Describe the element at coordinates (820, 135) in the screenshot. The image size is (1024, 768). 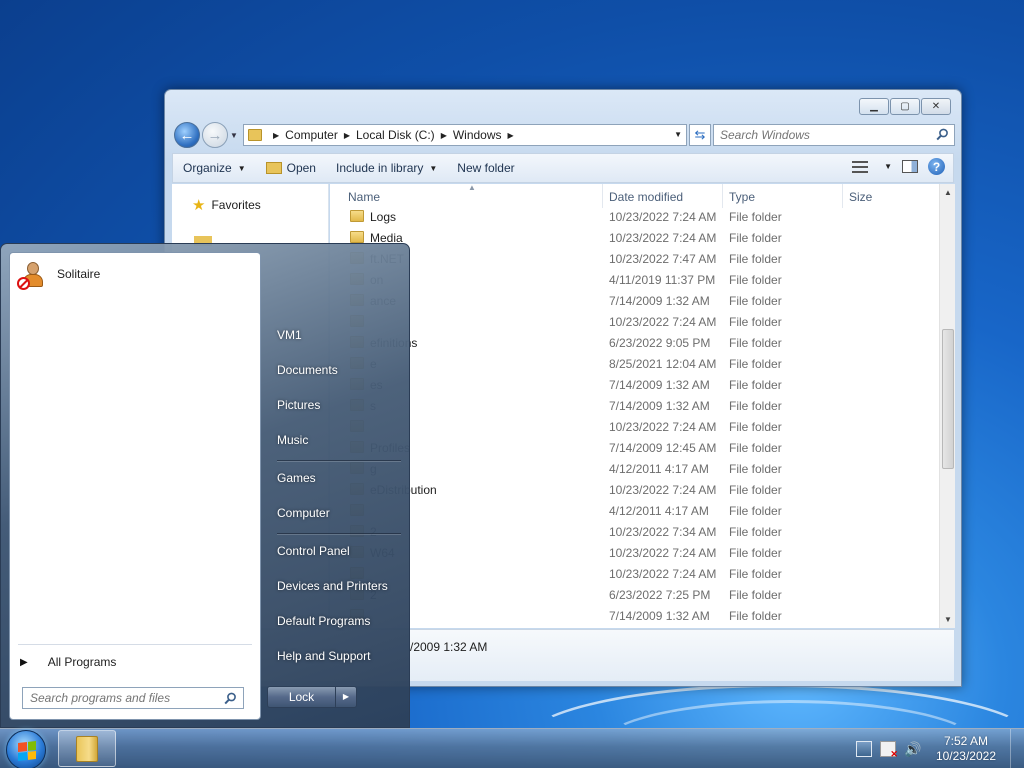
I see `search-input` at that location.